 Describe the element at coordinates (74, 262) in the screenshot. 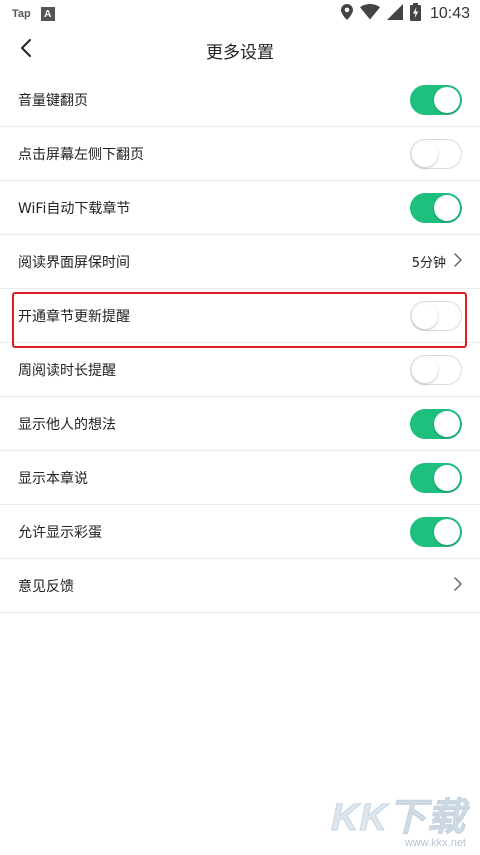

I see `setting-label: 阅读界面屏保时间` at that location.